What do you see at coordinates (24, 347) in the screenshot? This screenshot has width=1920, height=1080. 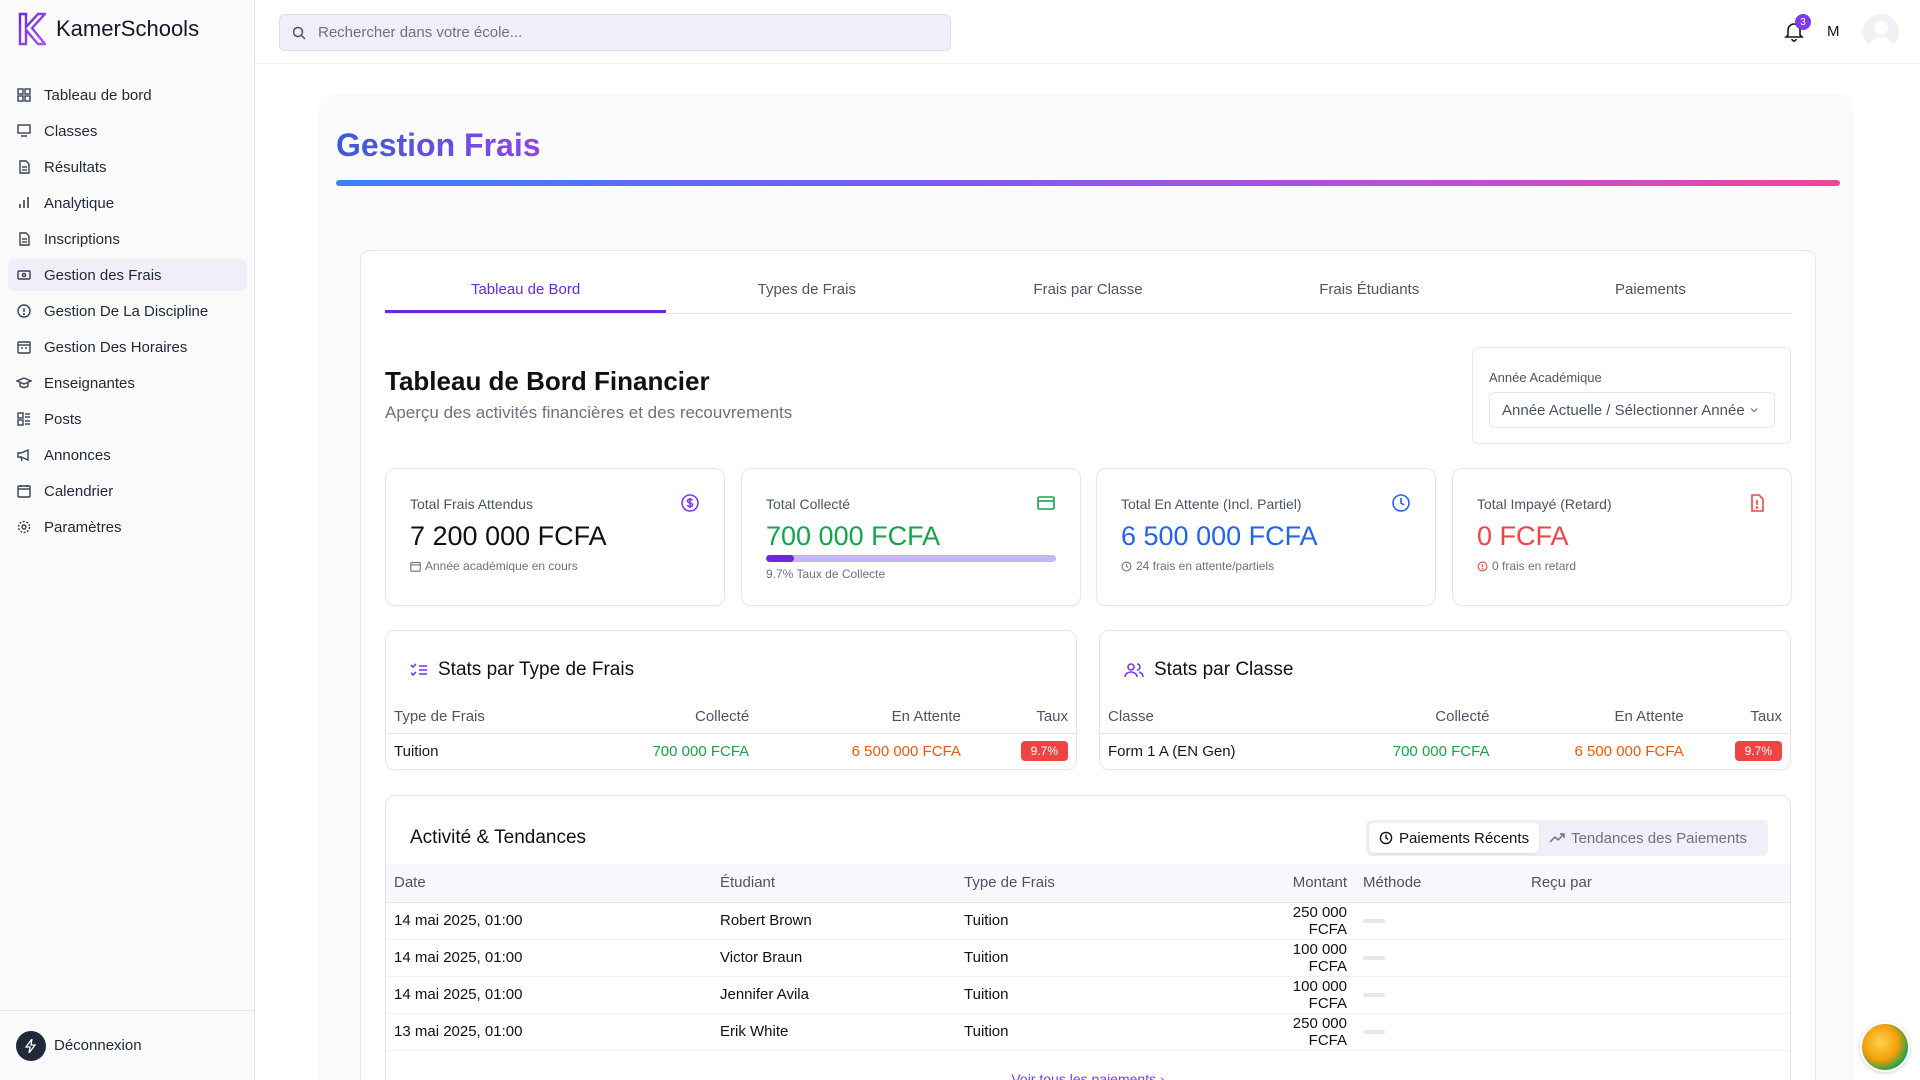 I see `schedule-icon` at bounding box center [24, 347].